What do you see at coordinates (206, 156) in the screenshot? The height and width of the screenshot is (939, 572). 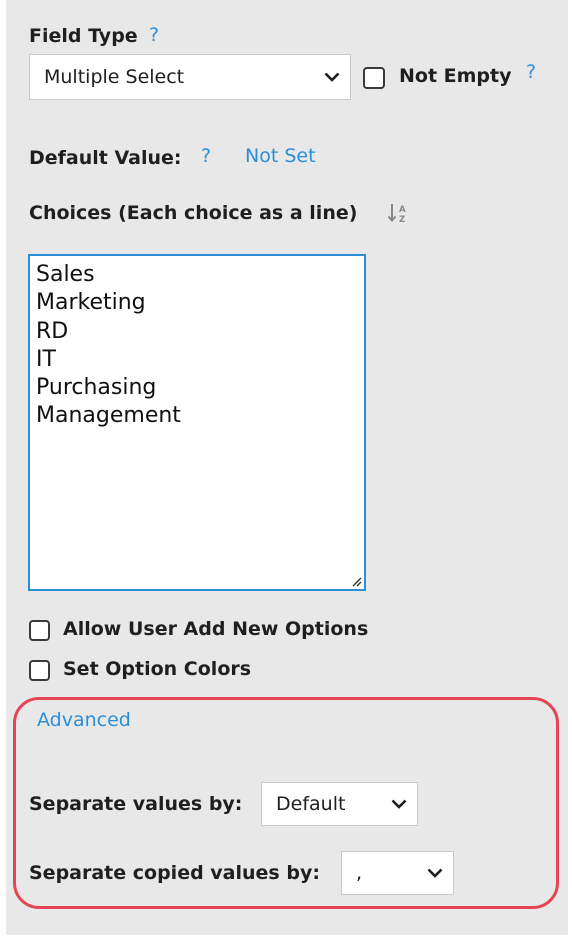 I see `default-value-help-icon: ?` at bounding box center [206, 156].